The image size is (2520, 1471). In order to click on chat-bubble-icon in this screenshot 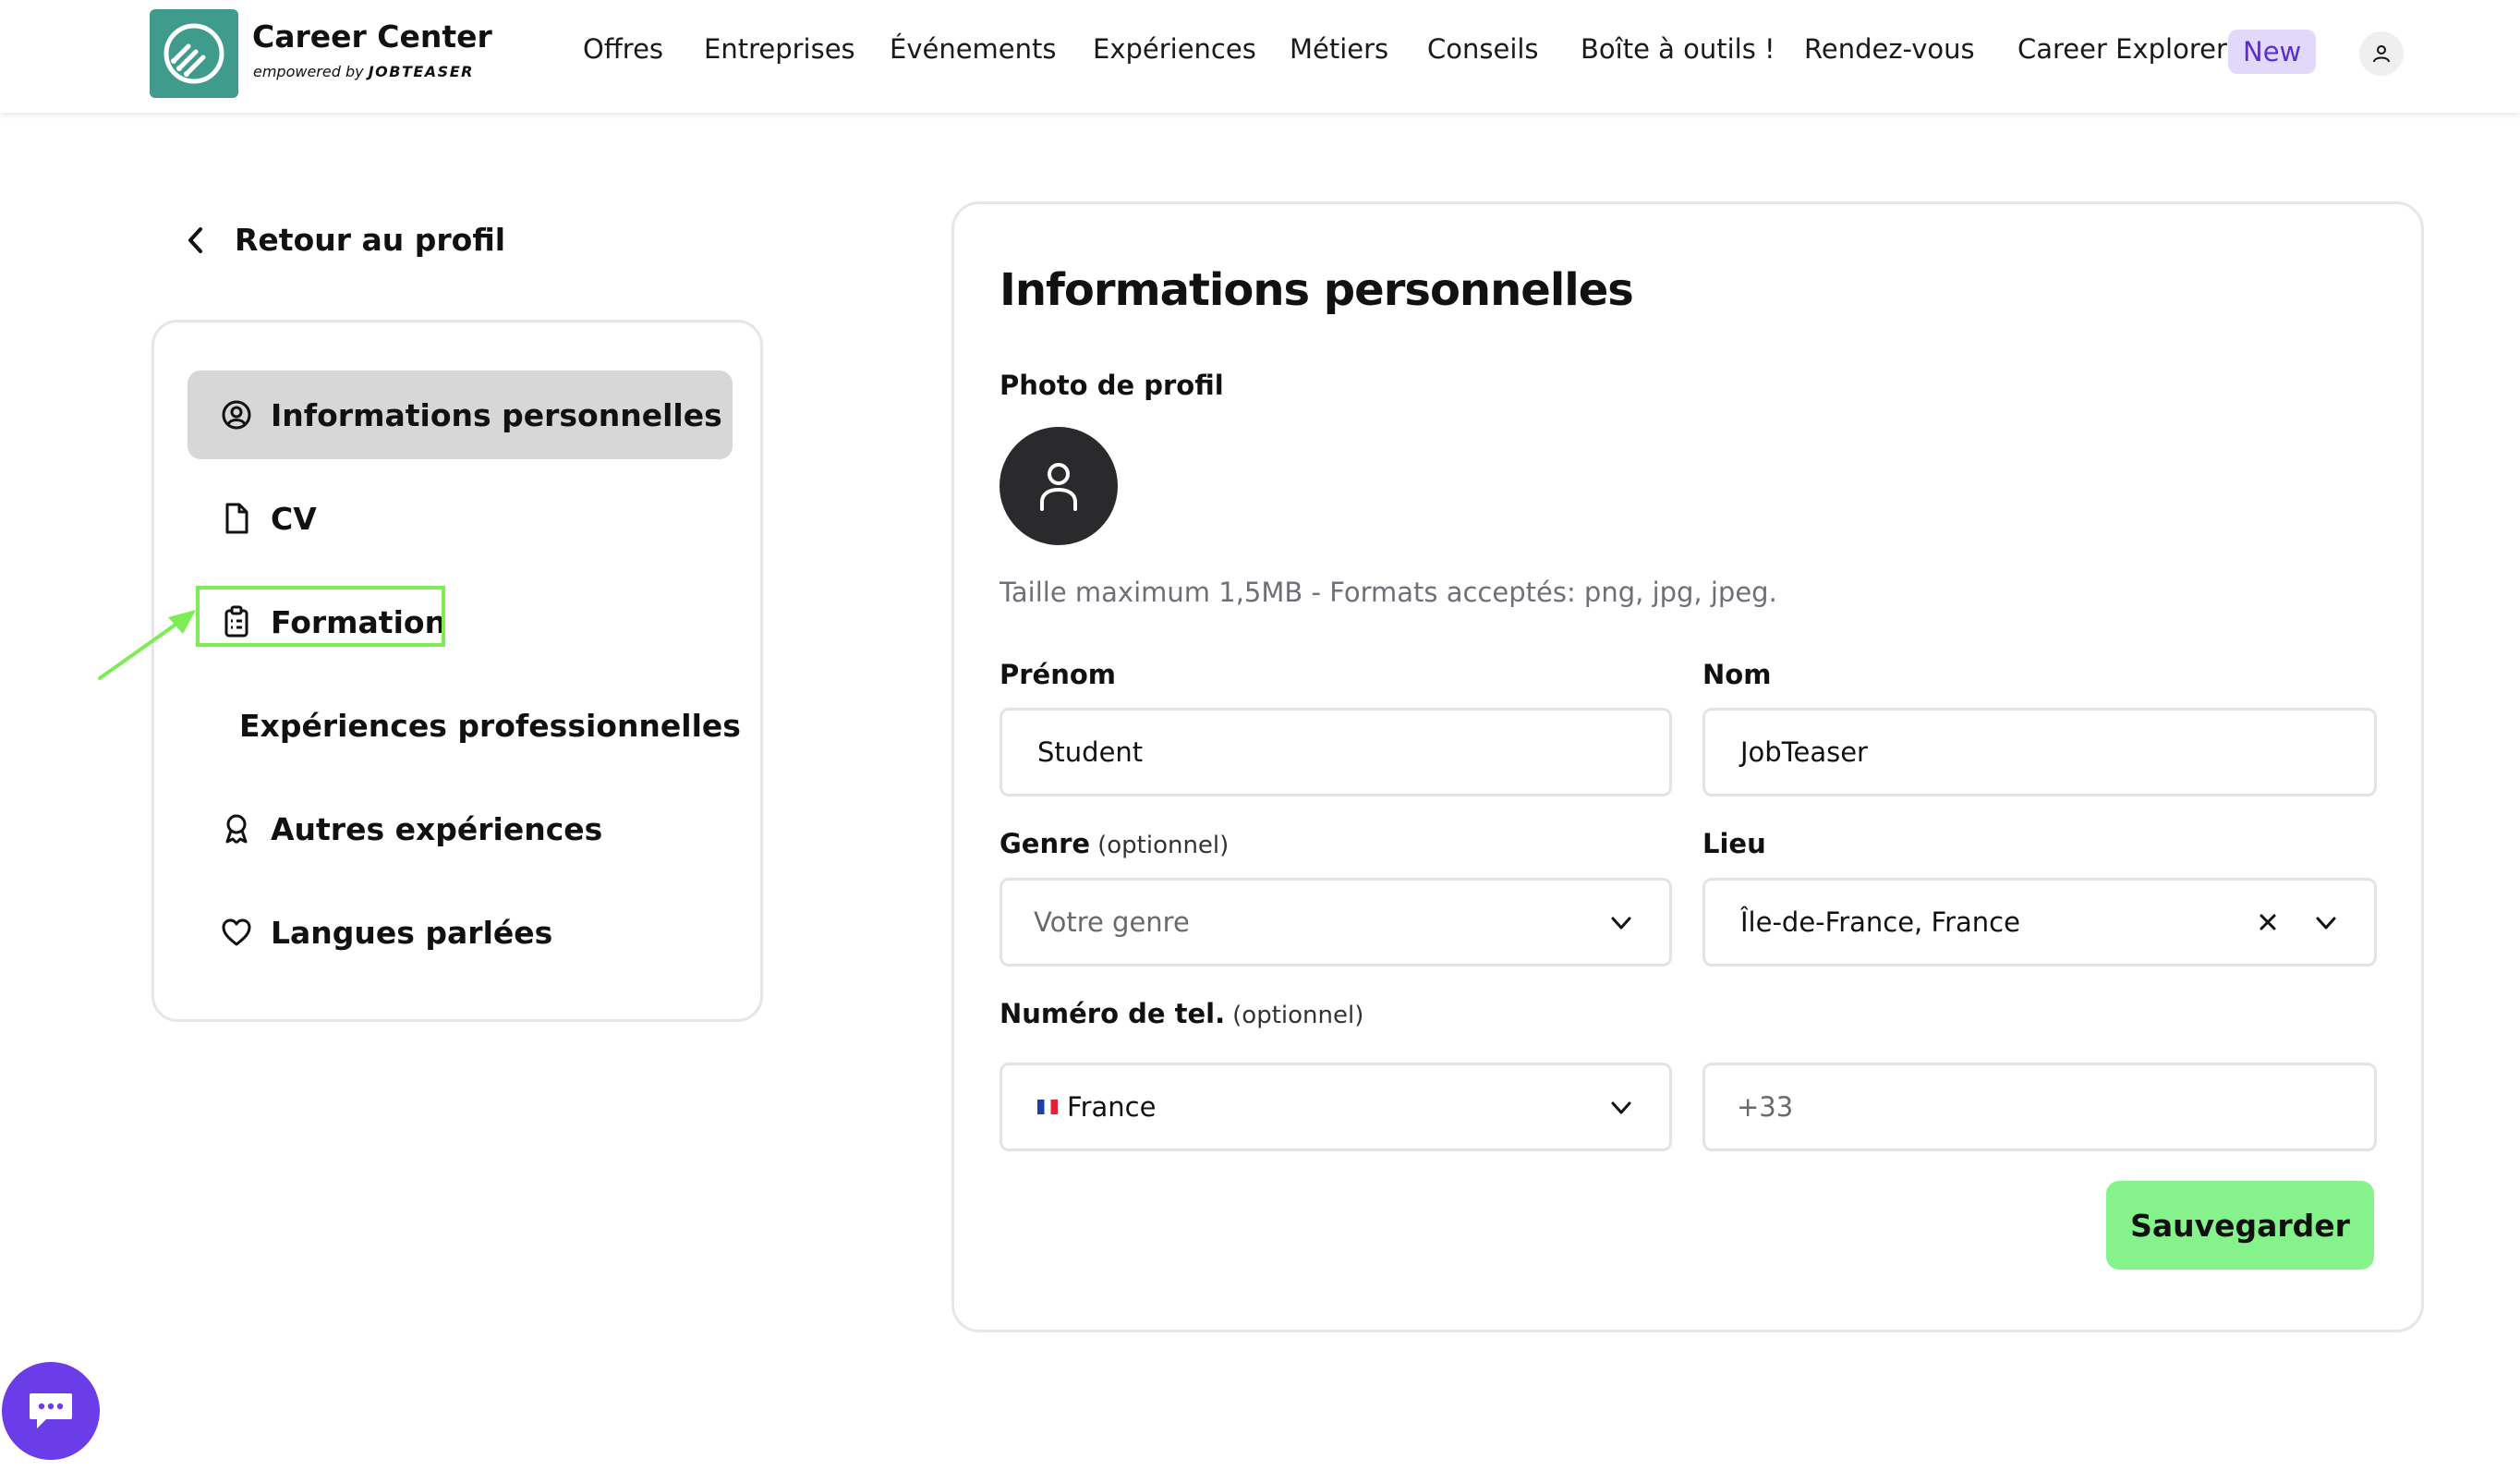, I will do `click(51, 1410)`.